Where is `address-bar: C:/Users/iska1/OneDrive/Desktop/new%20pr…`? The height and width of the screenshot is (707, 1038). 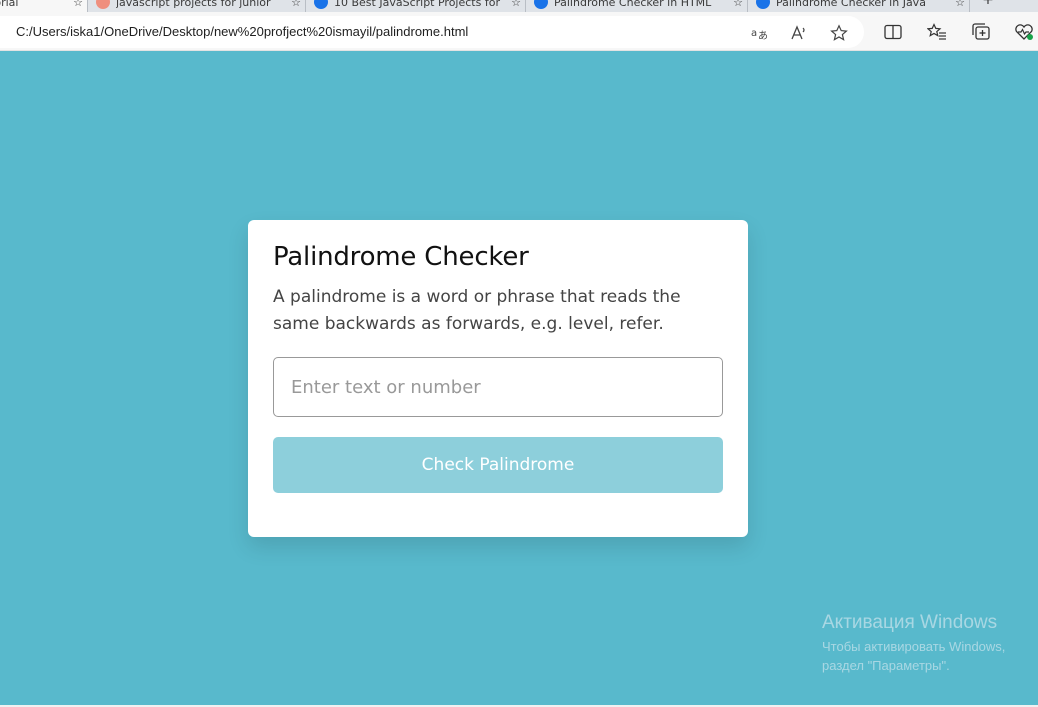 address-bar: C:/Users/iska1/OneDrive/Desktop/new%20pr… is located at coordinates (432, 32).